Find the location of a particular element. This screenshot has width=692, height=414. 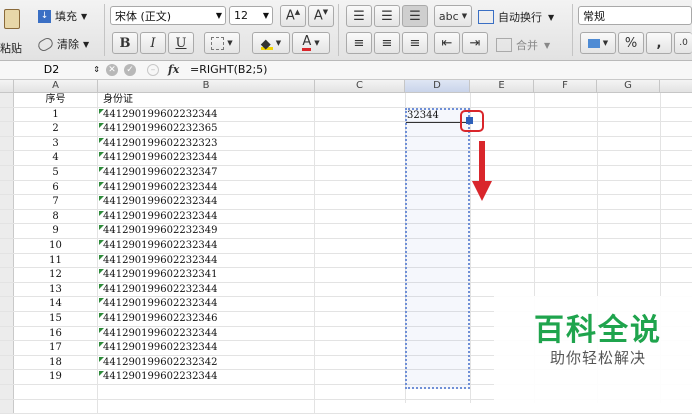

font-size-select: 12 ▼ is located at coordinates (251, 15).